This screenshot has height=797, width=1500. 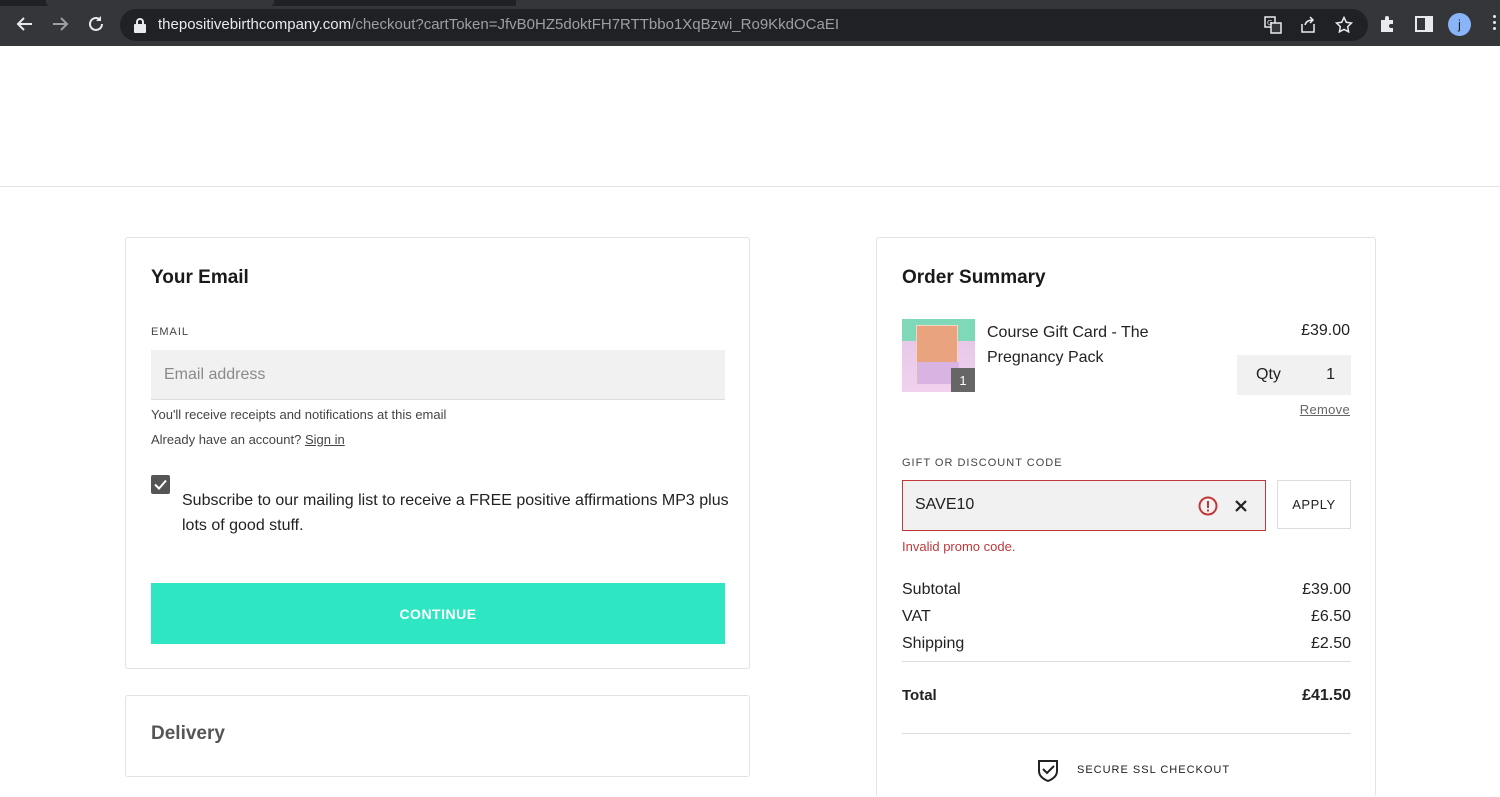 I want to click on totals-divider, so click(x=1126, y=661).